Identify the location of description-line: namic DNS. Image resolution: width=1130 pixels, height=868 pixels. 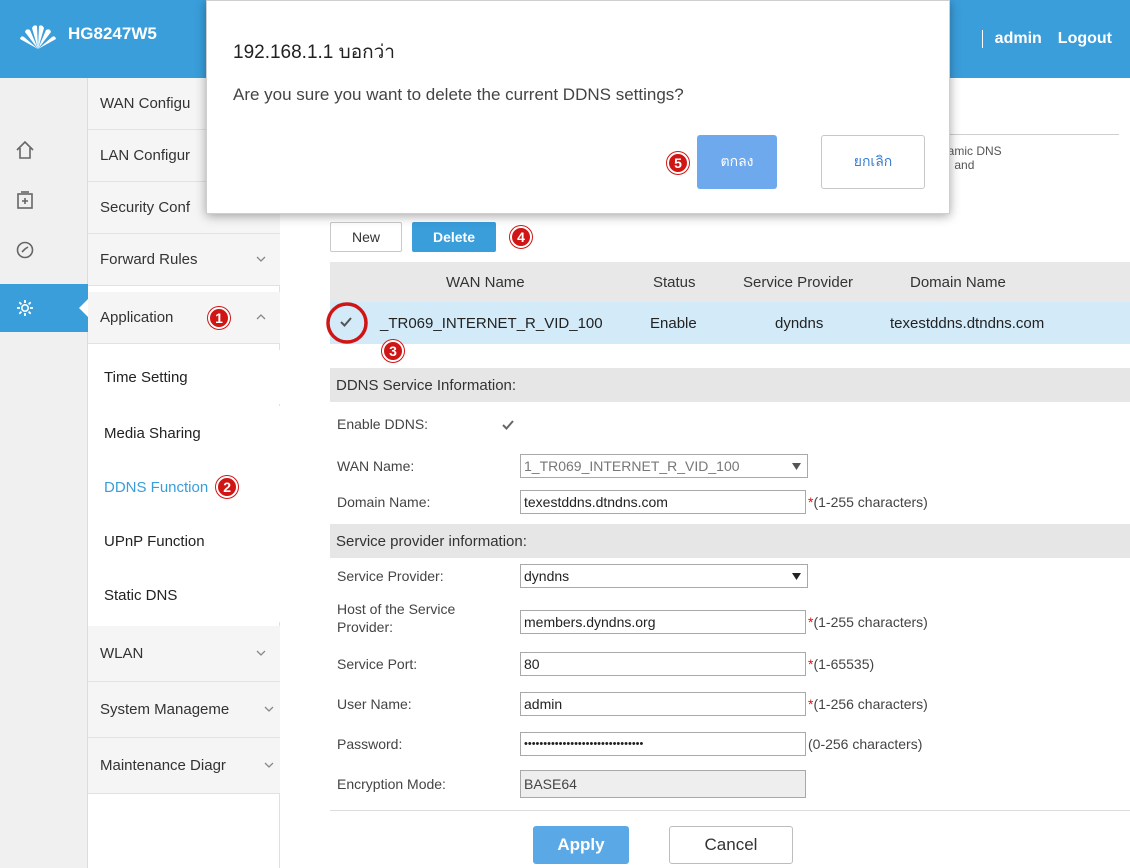
(971, 151).